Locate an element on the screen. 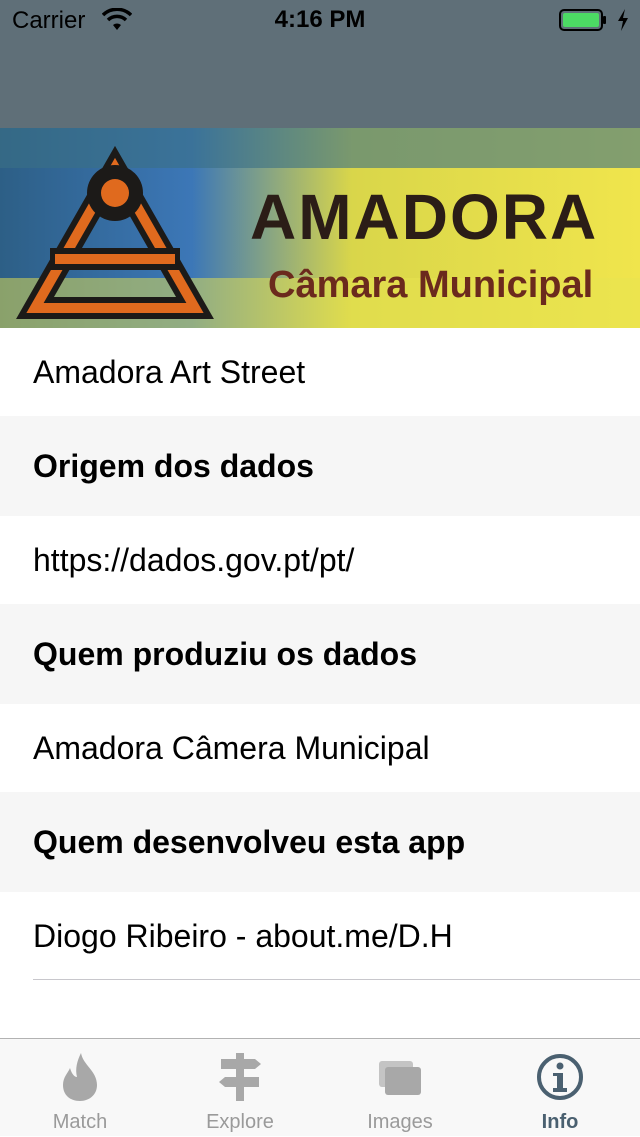 The image size is (640, 1137). flame-icon is located at coordinates (80, 1077).